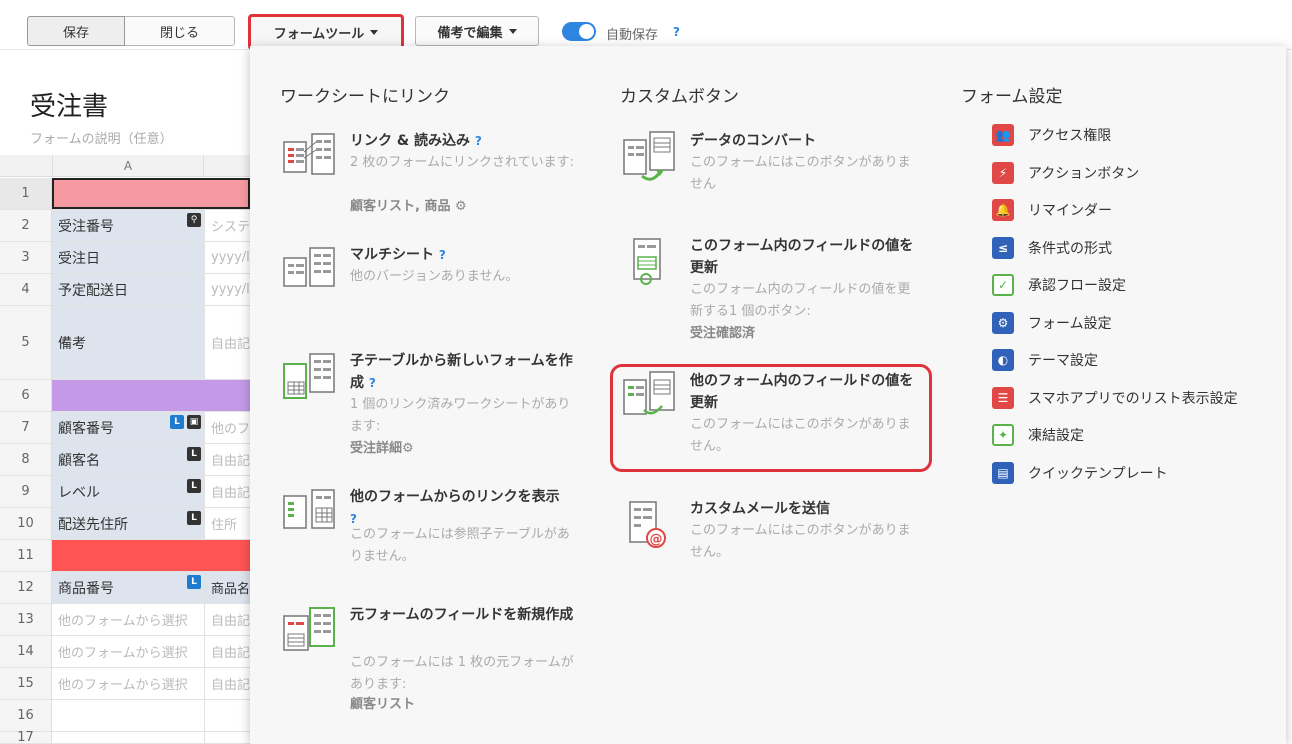  Describe the element at coordinates (26, 651) in the screenshot. I see `row-number: 14` at that location.